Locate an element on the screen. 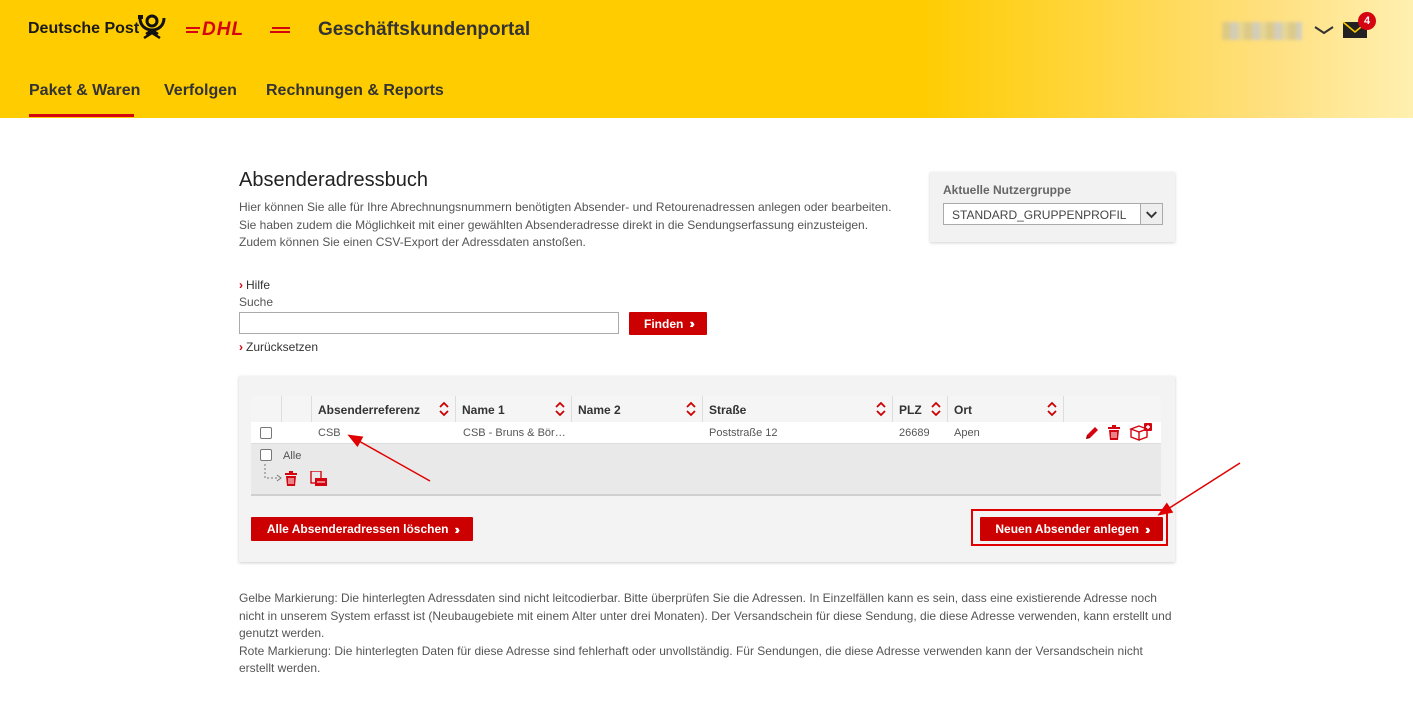  usergroup-value: STANDARD_GRUPPENPROFIL is located at coordinates (1039, 215).